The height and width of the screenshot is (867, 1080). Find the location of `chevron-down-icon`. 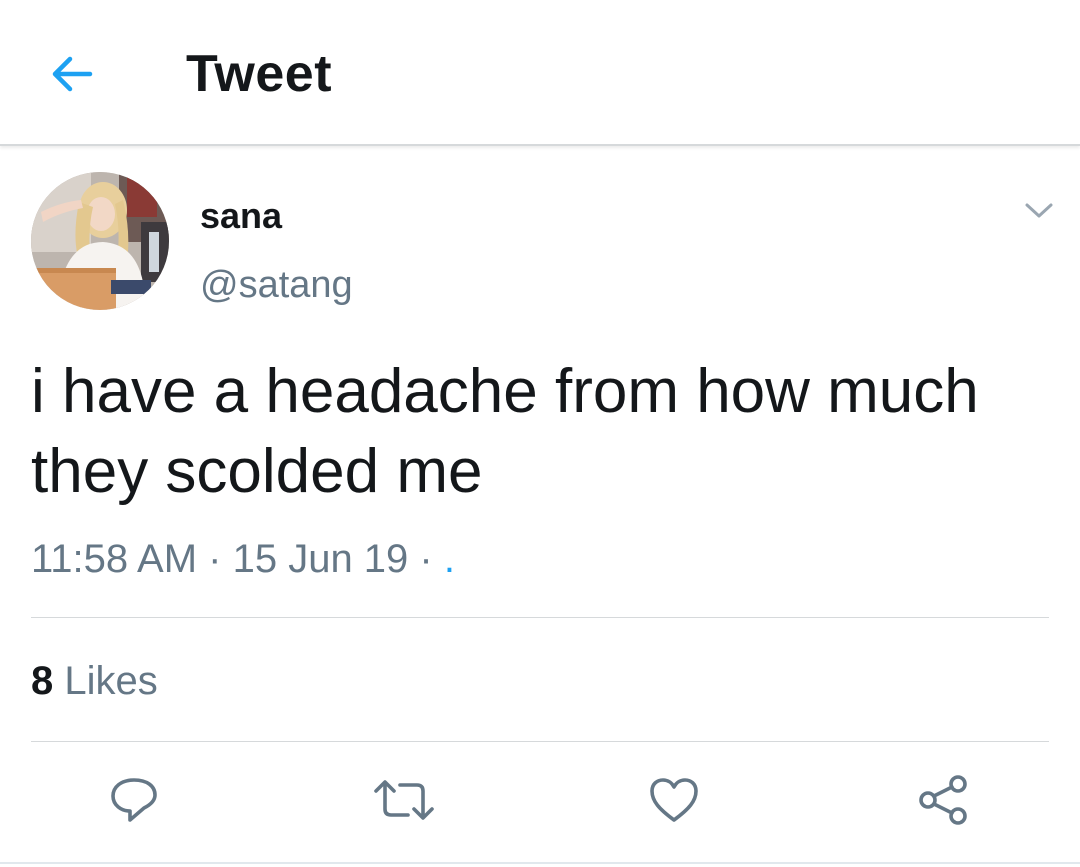

chevron-down-icon is located at coordinates (1039, 210).